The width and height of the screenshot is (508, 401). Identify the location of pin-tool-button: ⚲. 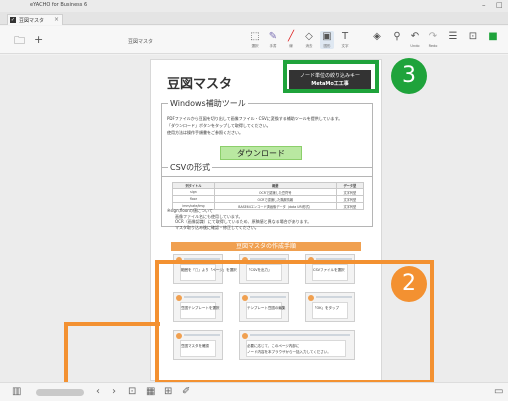
(397, 37).